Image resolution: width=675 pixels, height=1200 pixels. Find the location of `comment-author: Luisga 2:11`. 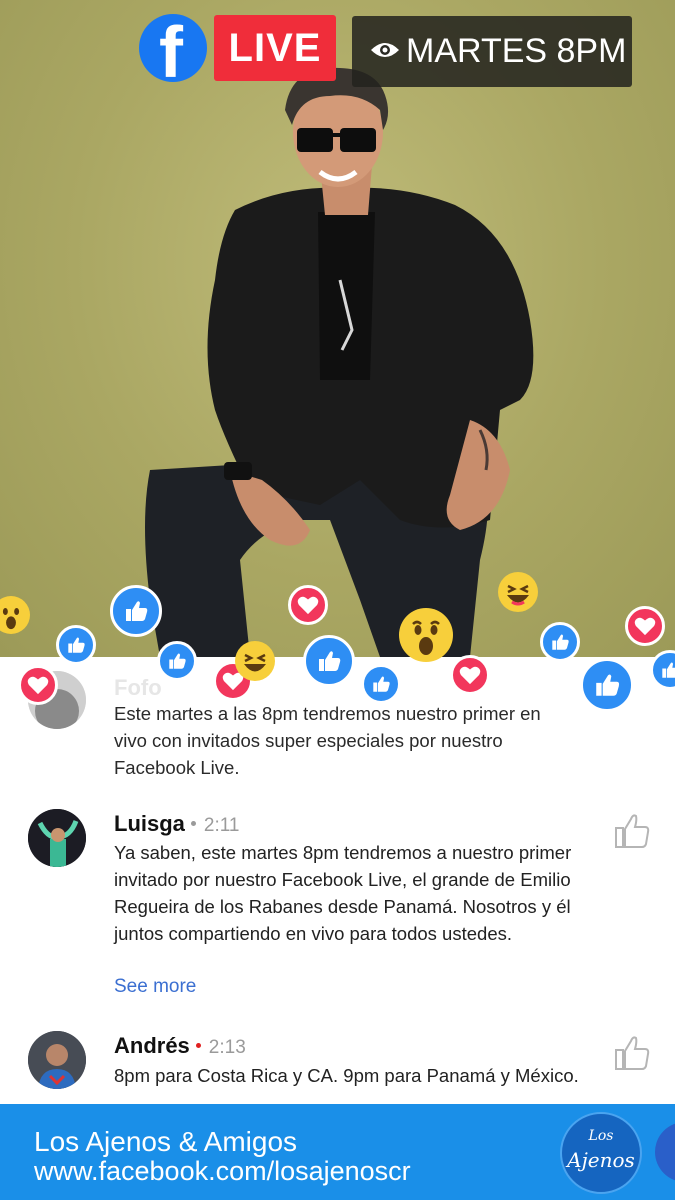

comment-author: Luisga 2:11 is located at coordinates (176, 824).